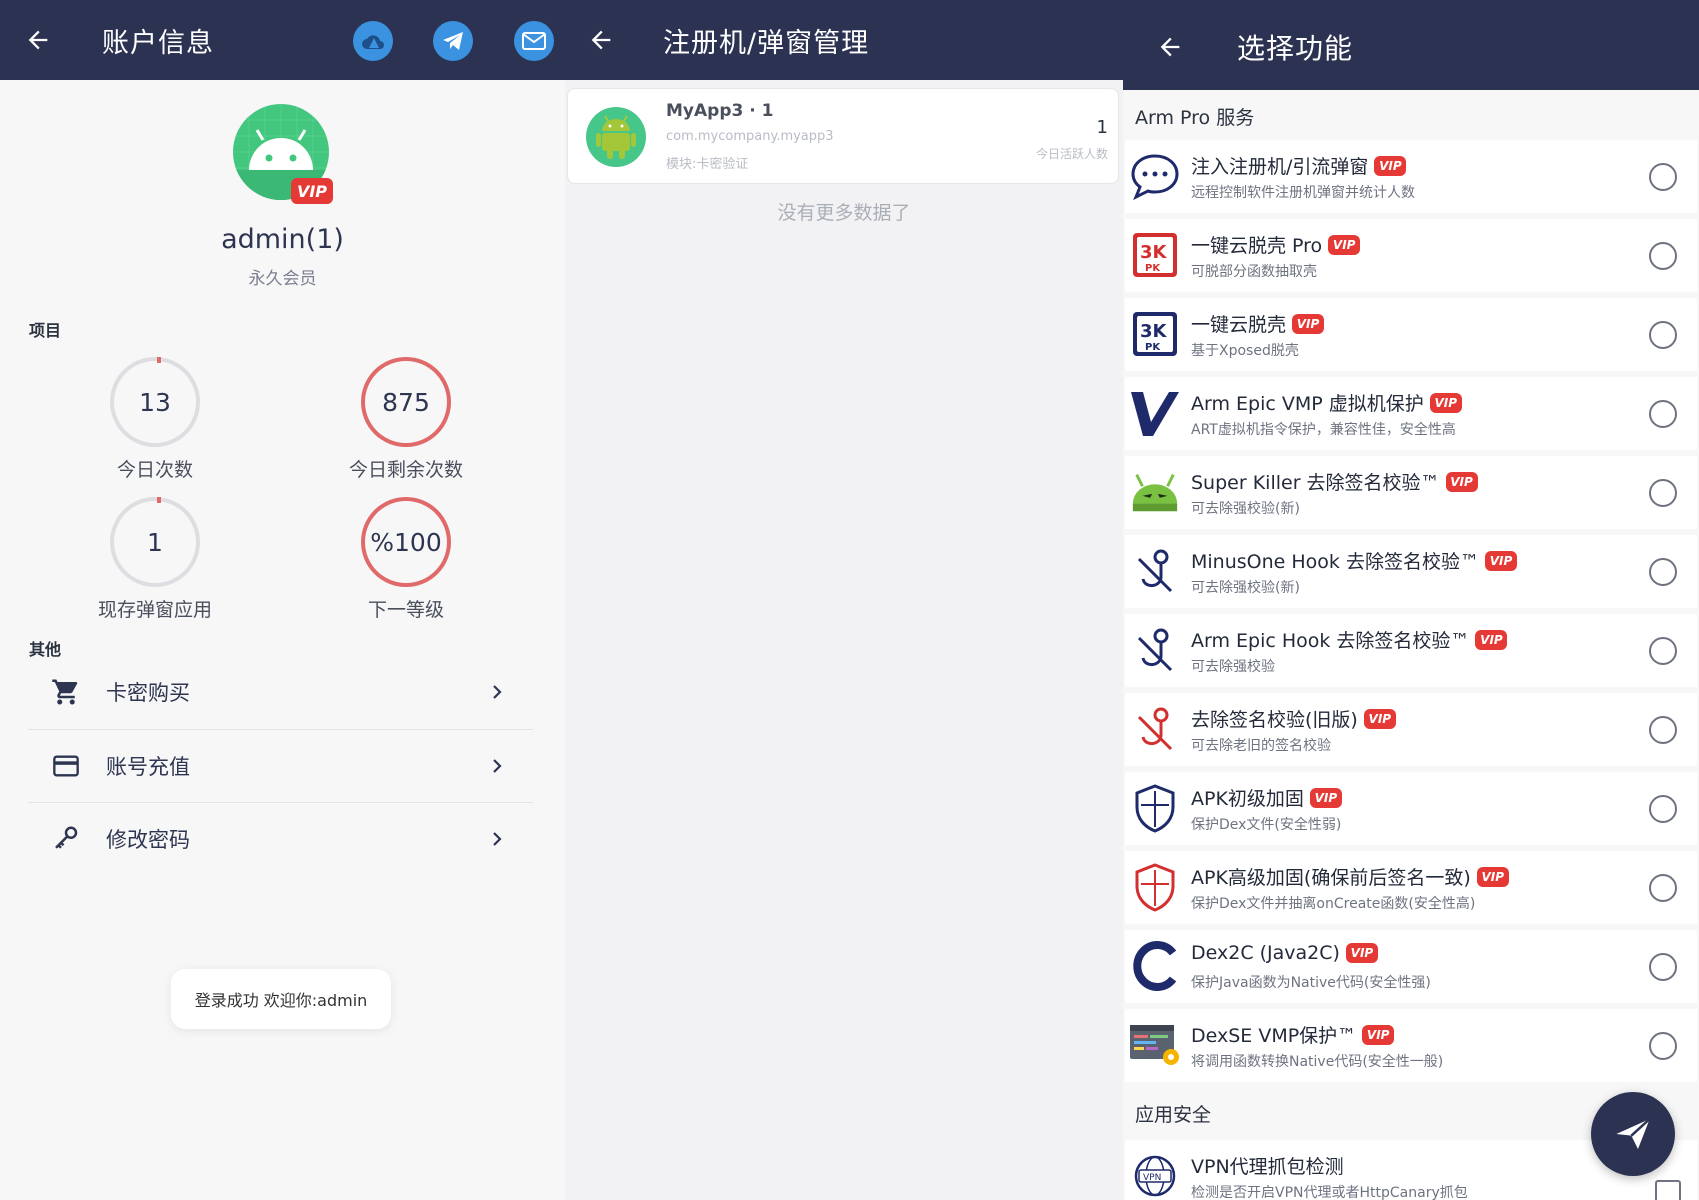 This screenshot has height=1200, width=1699. What do you see at coordinates (1295, 48) in the screenshot?
I see `page-title: 选择功能` at bounding box center [1295, 48].